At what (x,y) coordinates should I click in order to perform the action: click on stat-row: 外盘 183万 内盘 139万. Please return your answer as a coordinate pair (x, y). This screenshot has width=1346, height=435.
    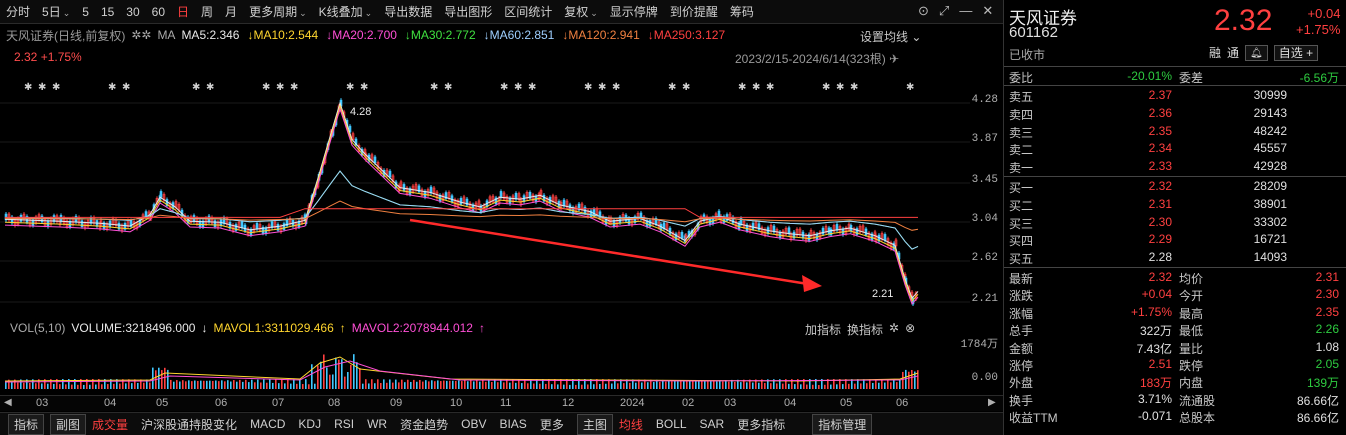
    Looking at the image, I should click on (1175, 381).